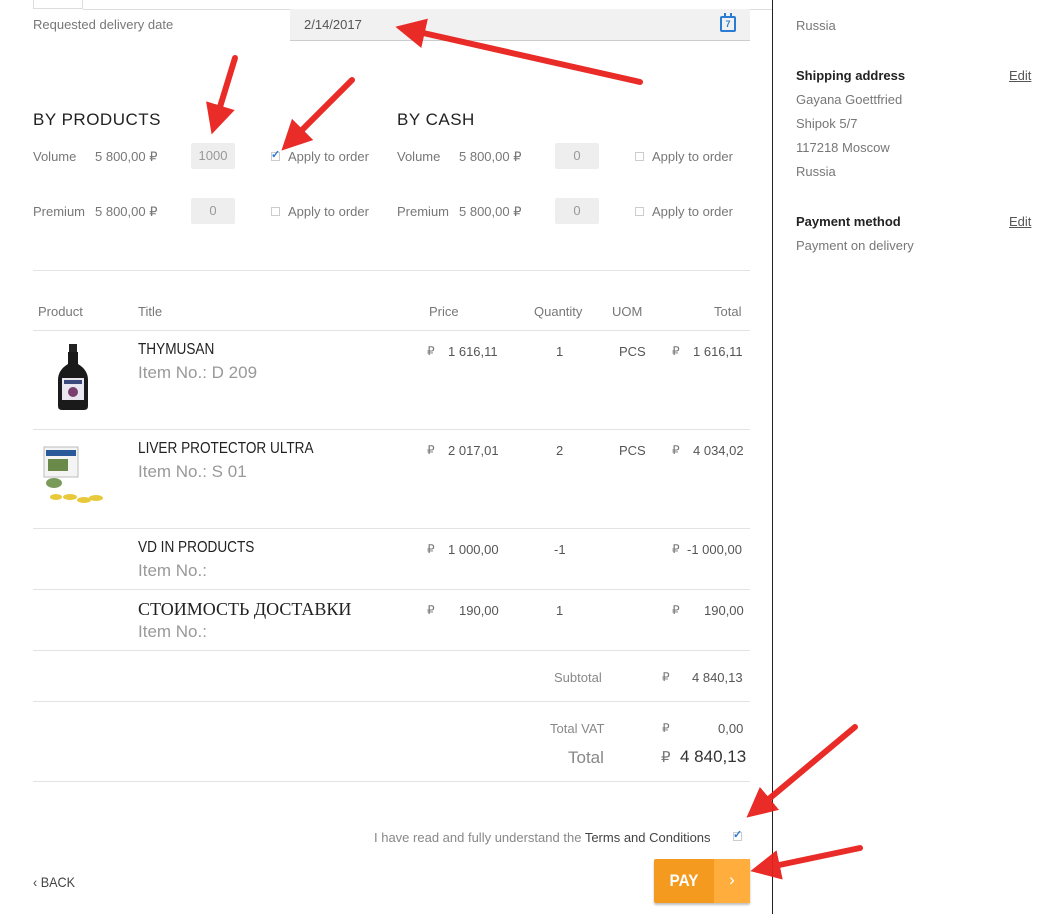 The image size is (1061, 914). What do you see at coordinates (490, 156) in the screenshot?
I see `by-cash-volume-amount: 5 800,00 ₽` at bounding box center [490, 156].